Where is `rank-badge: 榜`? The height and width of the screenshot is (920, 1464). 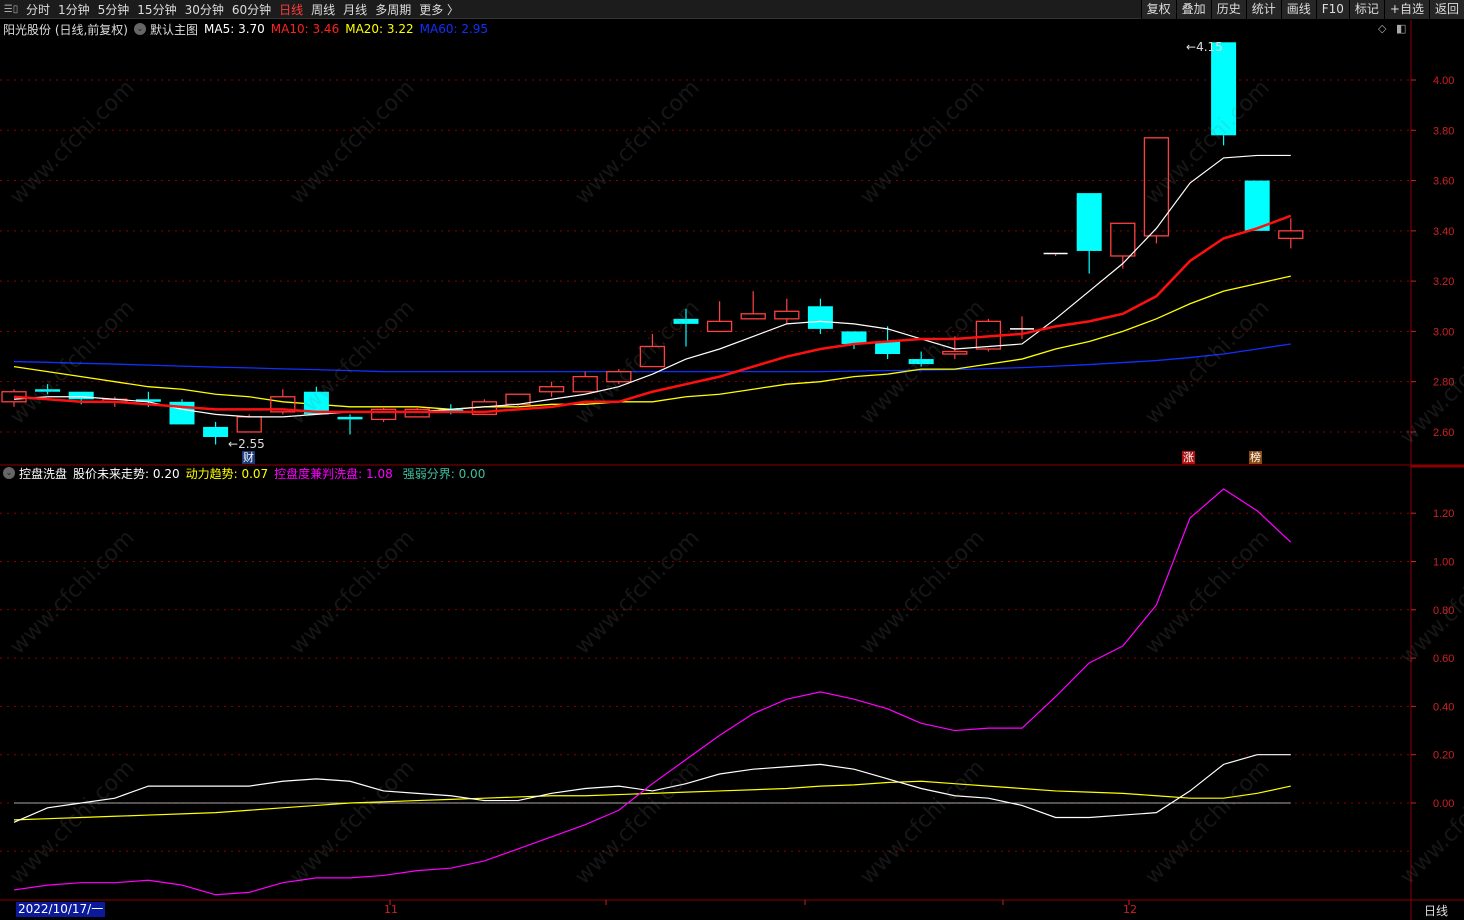
rank-badge: 榜 is located at coordinates (1255, 457).